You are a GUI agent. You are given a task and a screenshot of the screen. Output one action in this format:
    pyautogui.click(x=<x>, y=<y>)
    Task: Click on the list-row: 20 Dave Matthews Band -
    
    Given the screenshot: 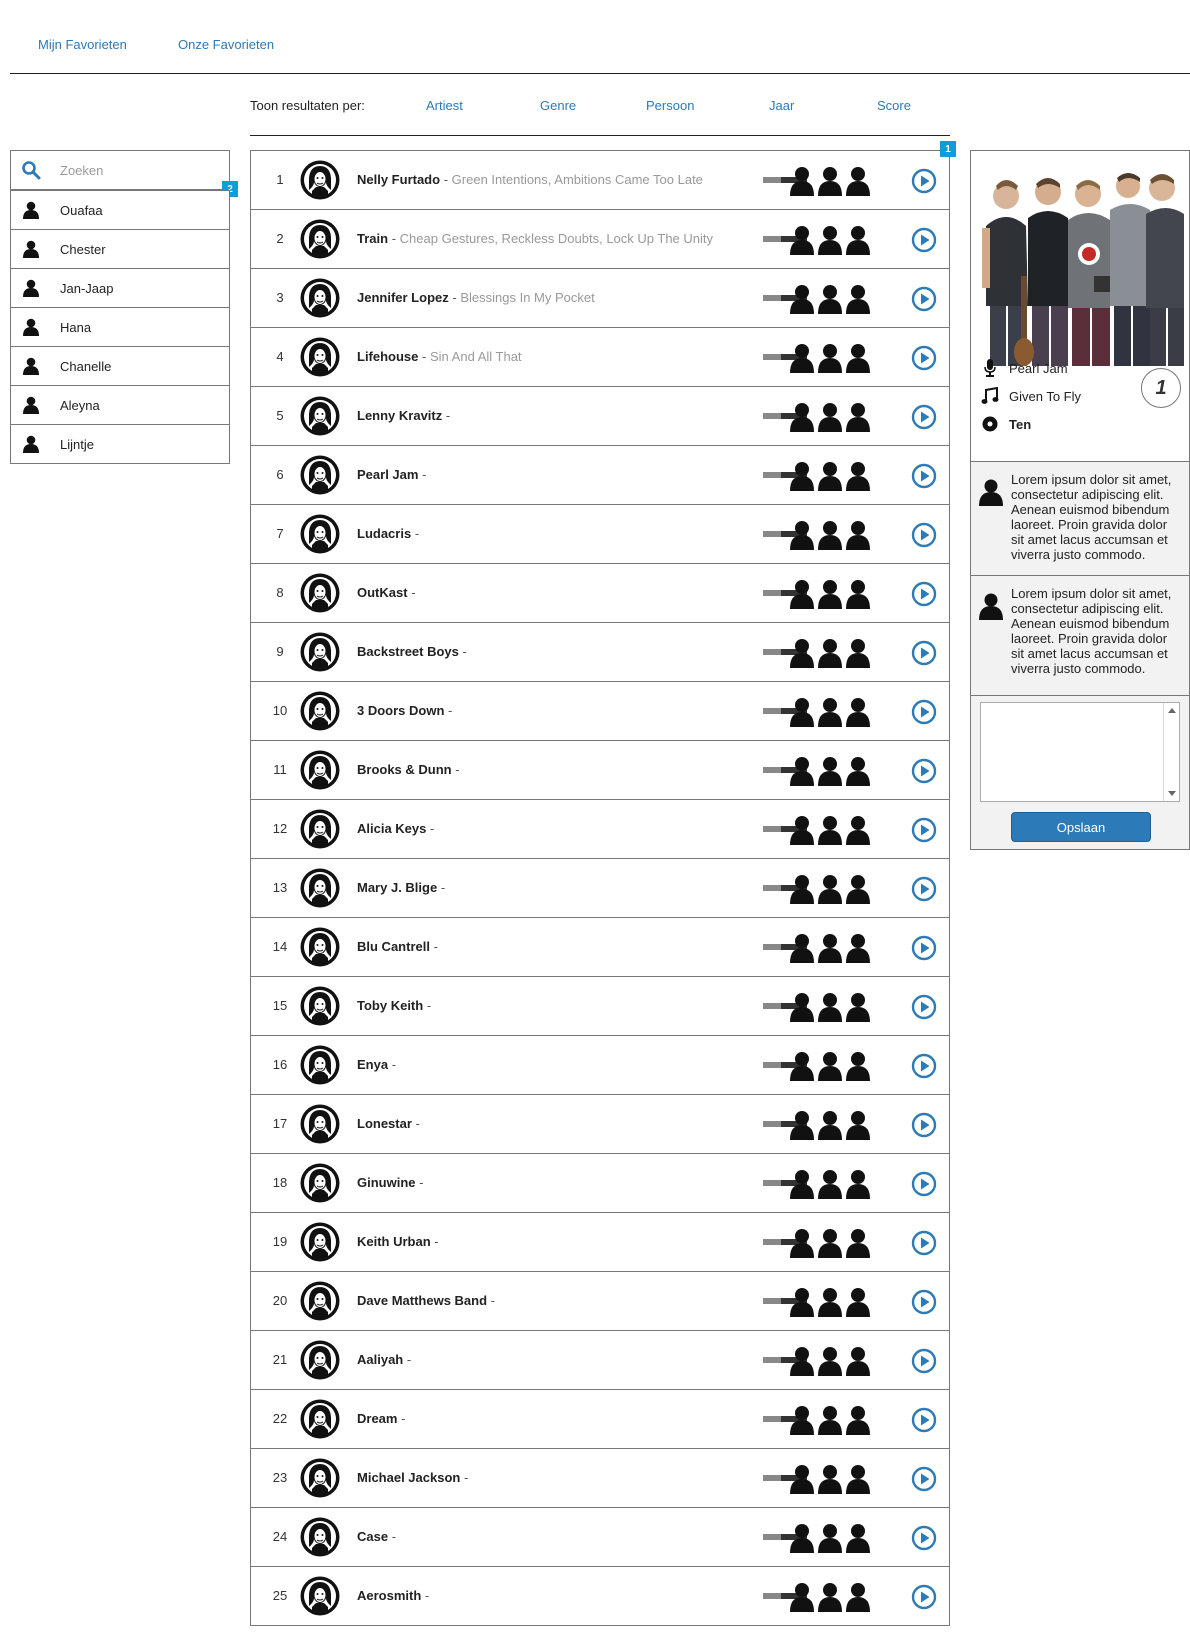 What is the action you would take?
    pyautogui.click(x=600, y=1301)
    